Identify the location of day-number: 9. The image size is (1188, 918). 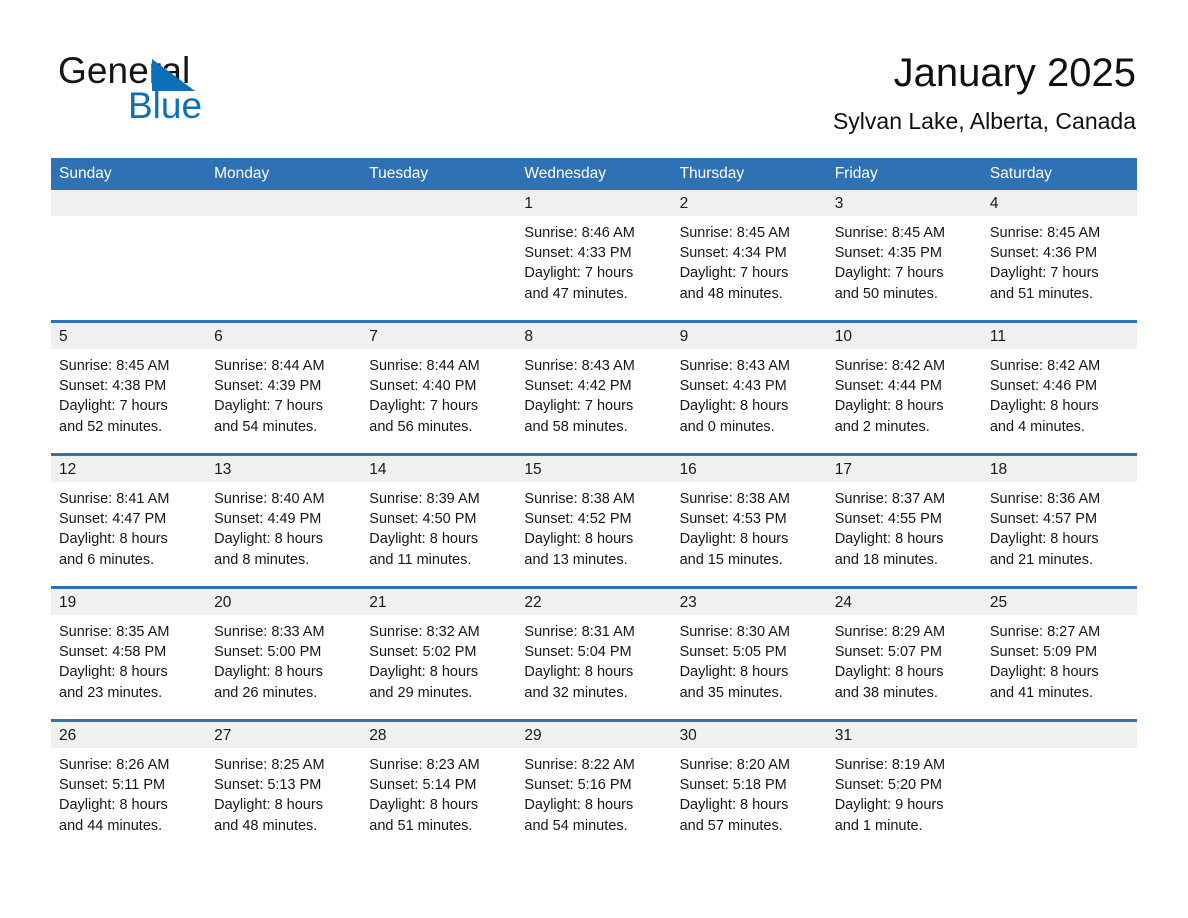
(749, 336).